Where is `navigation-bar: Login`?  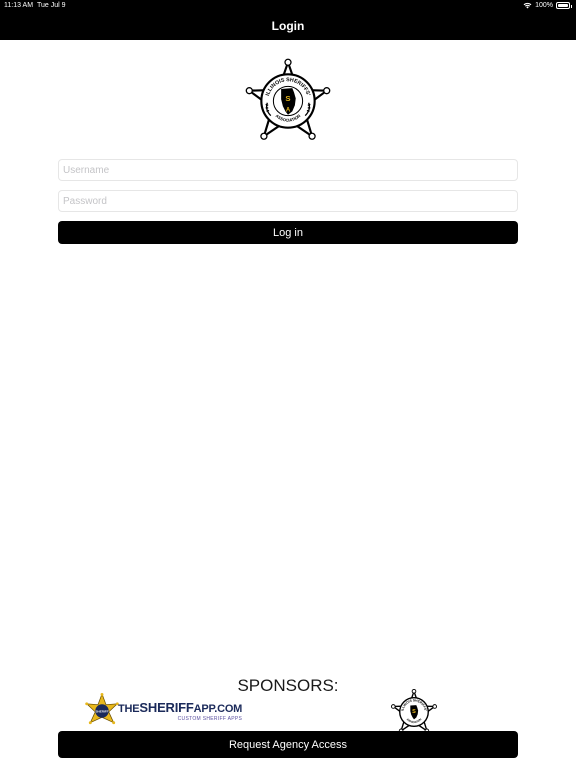
navigation-bar: Login is located at coordinates (288, 26).